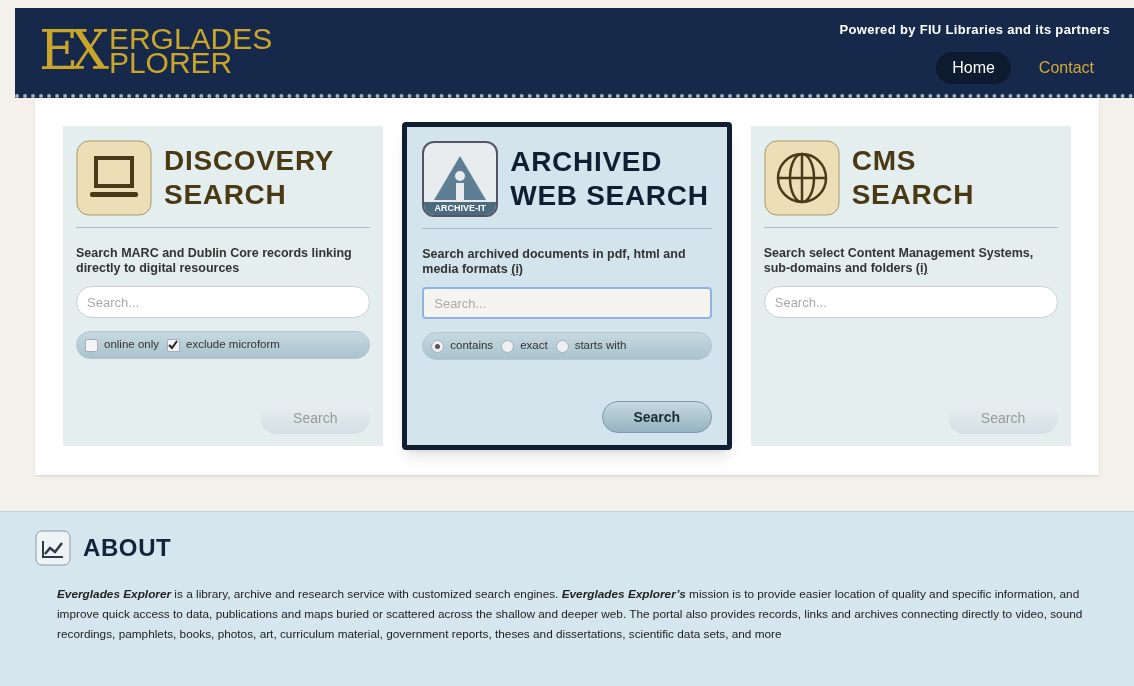 Image resolution: width=1134 pixels, height=686 pixels. Describe the element at coordinates (214, 261) in the screenshot. I see `card-description: Search MARC and Dublin Core records linking directly to digital resources` at that location.